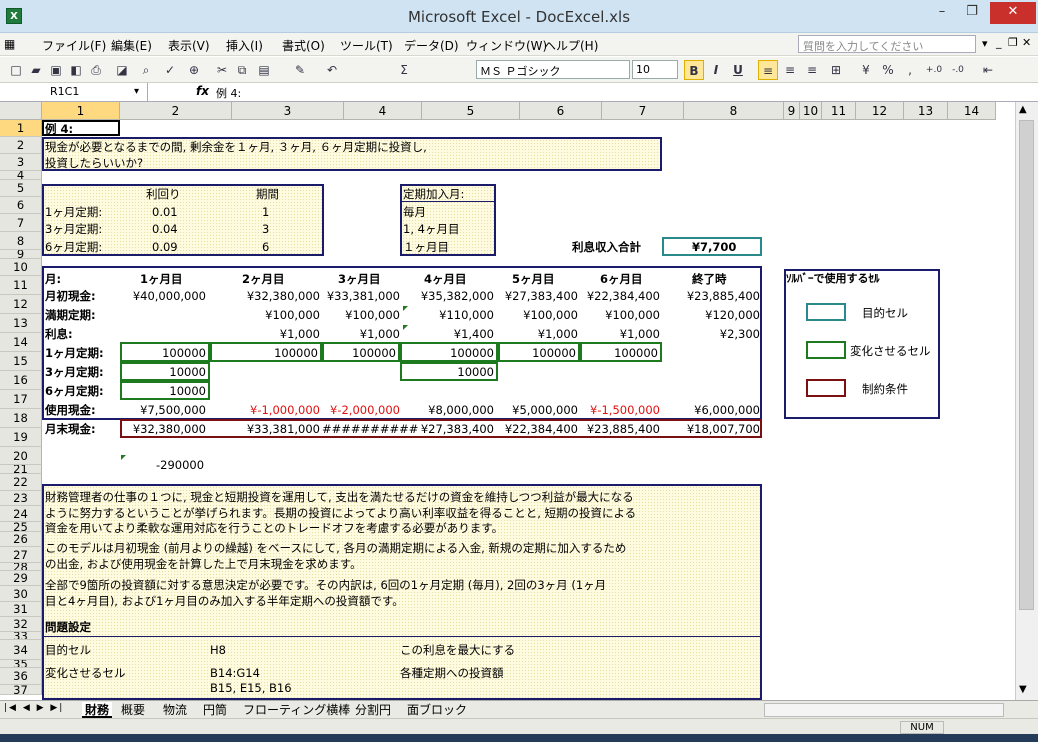  Describe the element at coordinates (21, 555) in the screenshot. I see `row-header: 27` at that location.